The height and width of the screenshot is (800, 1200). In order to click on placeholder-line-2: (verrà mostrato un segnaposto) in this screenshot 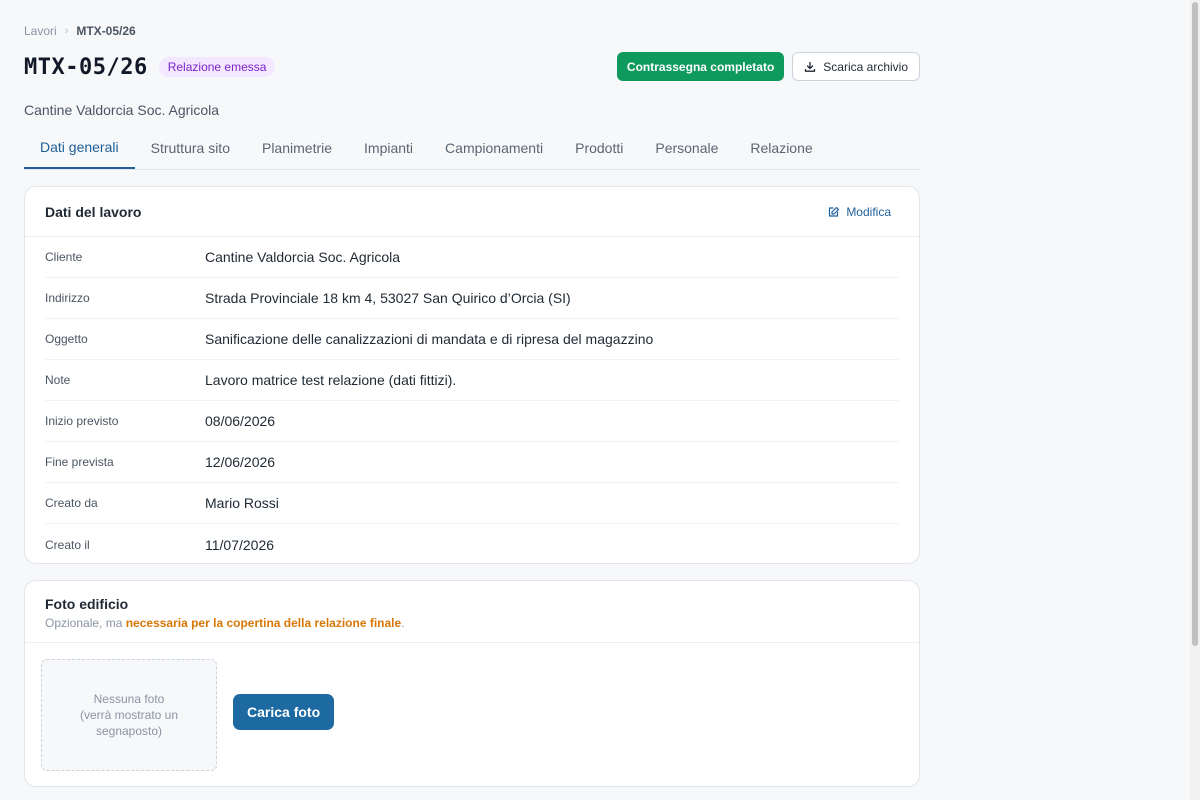, I will do `click(129, 723)`.